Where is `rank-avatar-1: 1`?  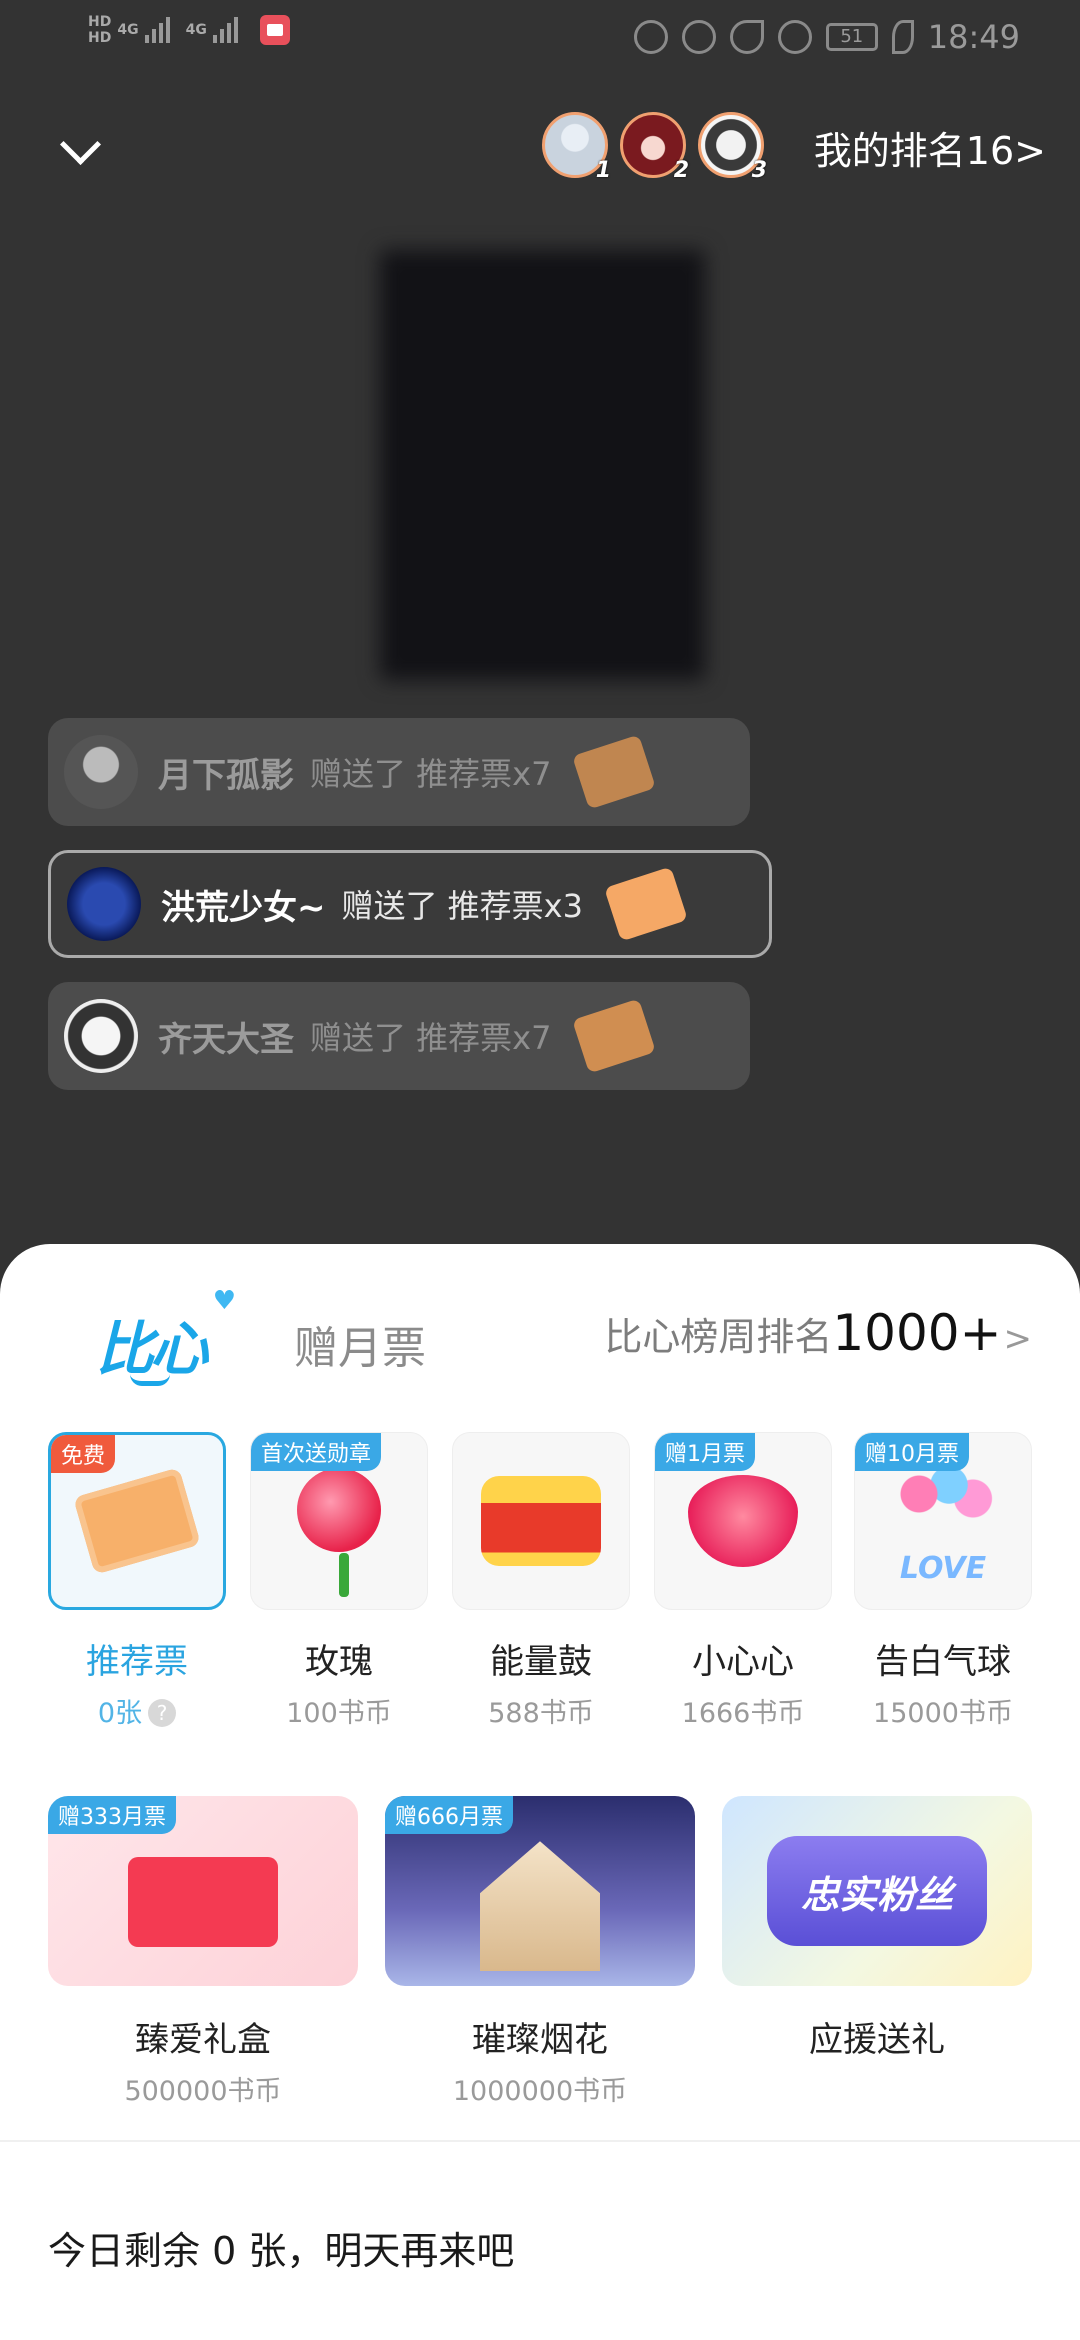 rank-avatar-1: 1 is located at coordinates (576, 147).